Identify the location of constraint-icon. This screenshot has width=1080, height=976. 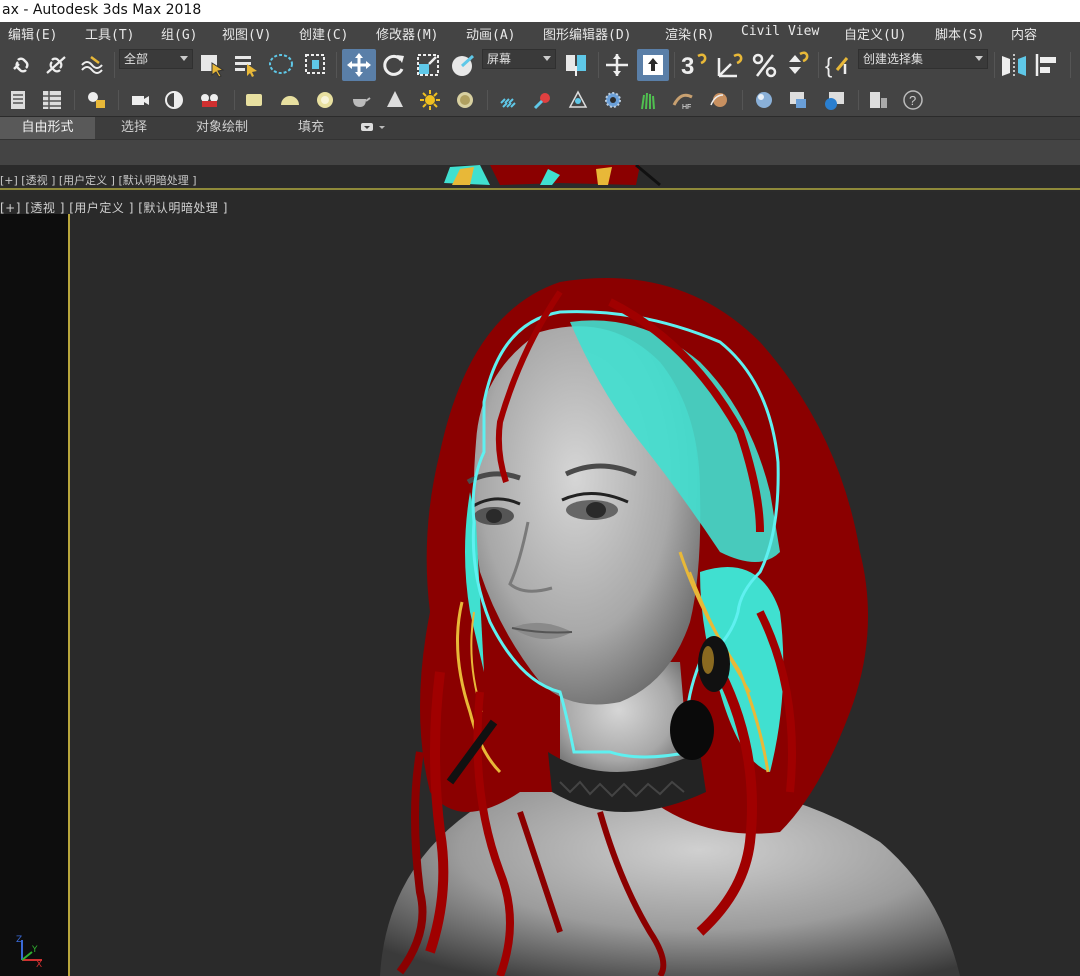
(578, 100).